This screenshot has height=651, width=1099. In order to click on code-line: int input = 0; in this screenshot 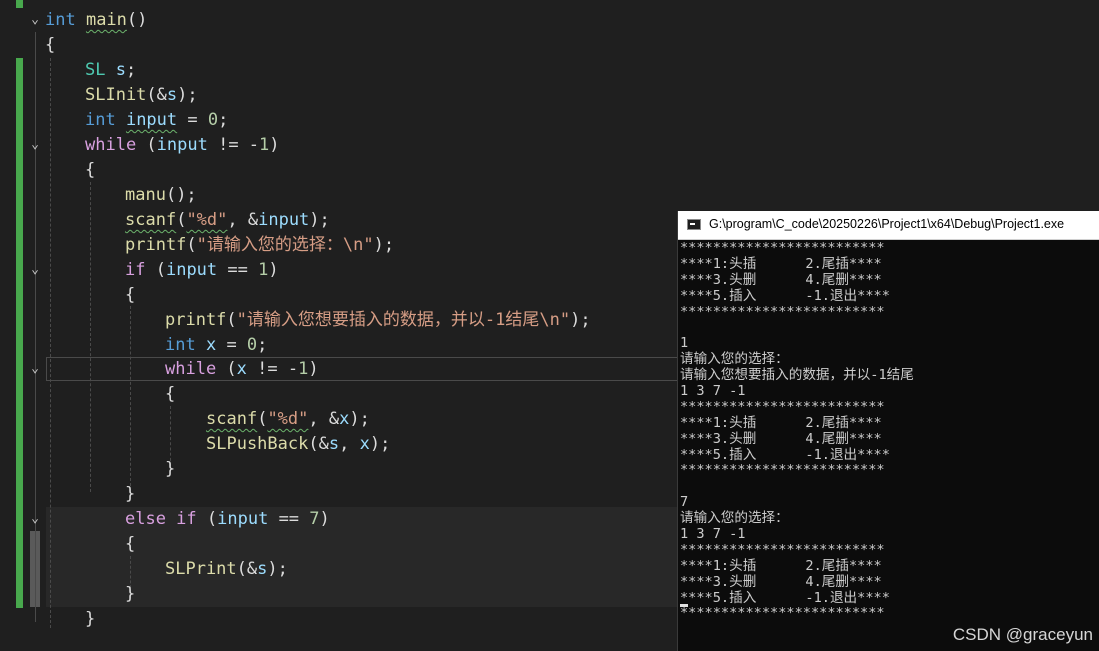, I will do `click(156, 120)`.